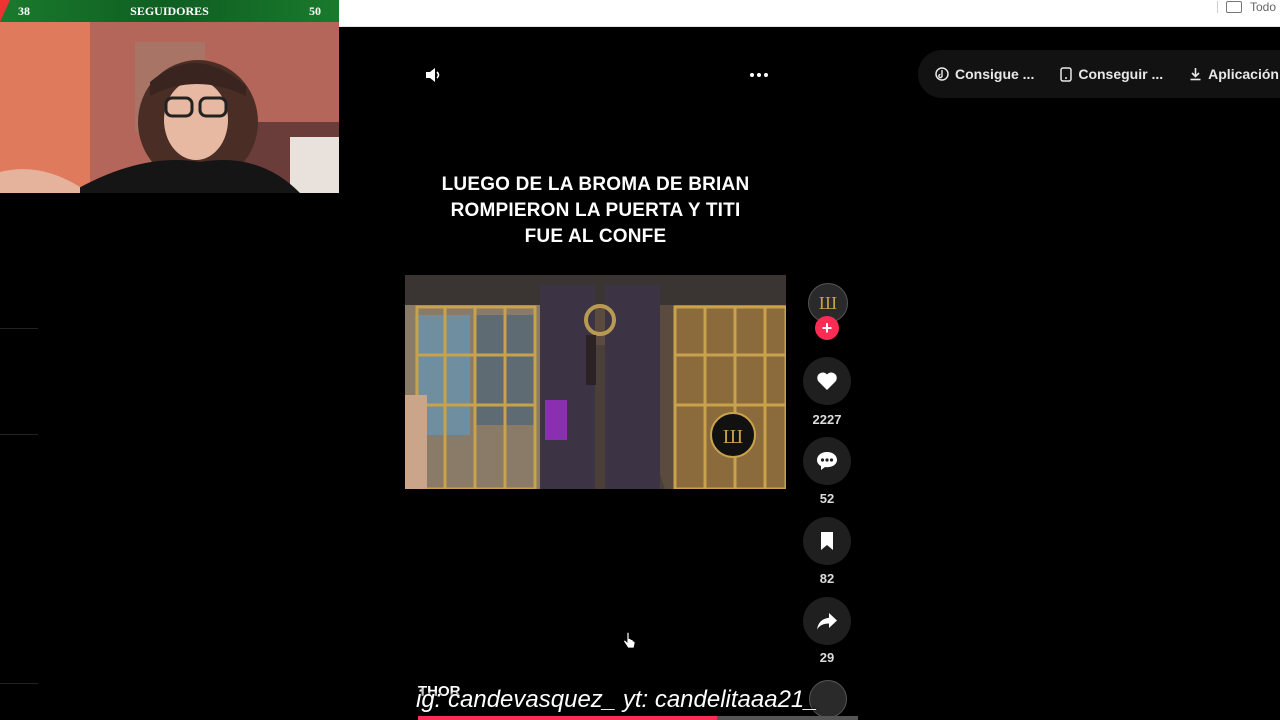 The width and height of the screenshot is (1280, 720). I want to click on phone-icon, so click(1066, 74).